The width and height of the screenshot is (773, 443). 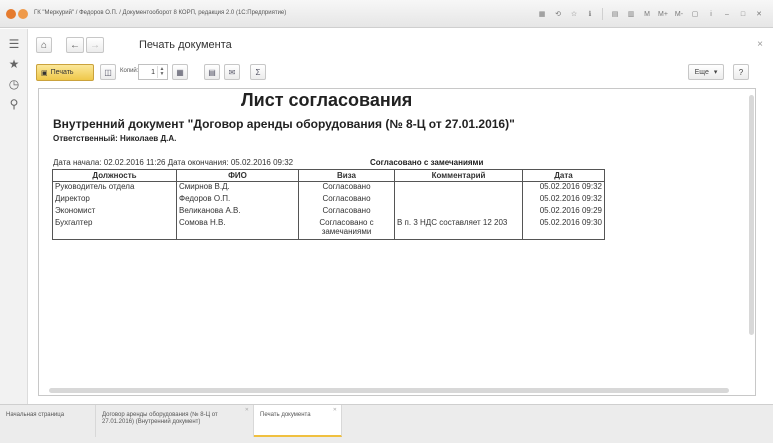 I want to click on cell-position: Экономист, so click(x=114, y=211).